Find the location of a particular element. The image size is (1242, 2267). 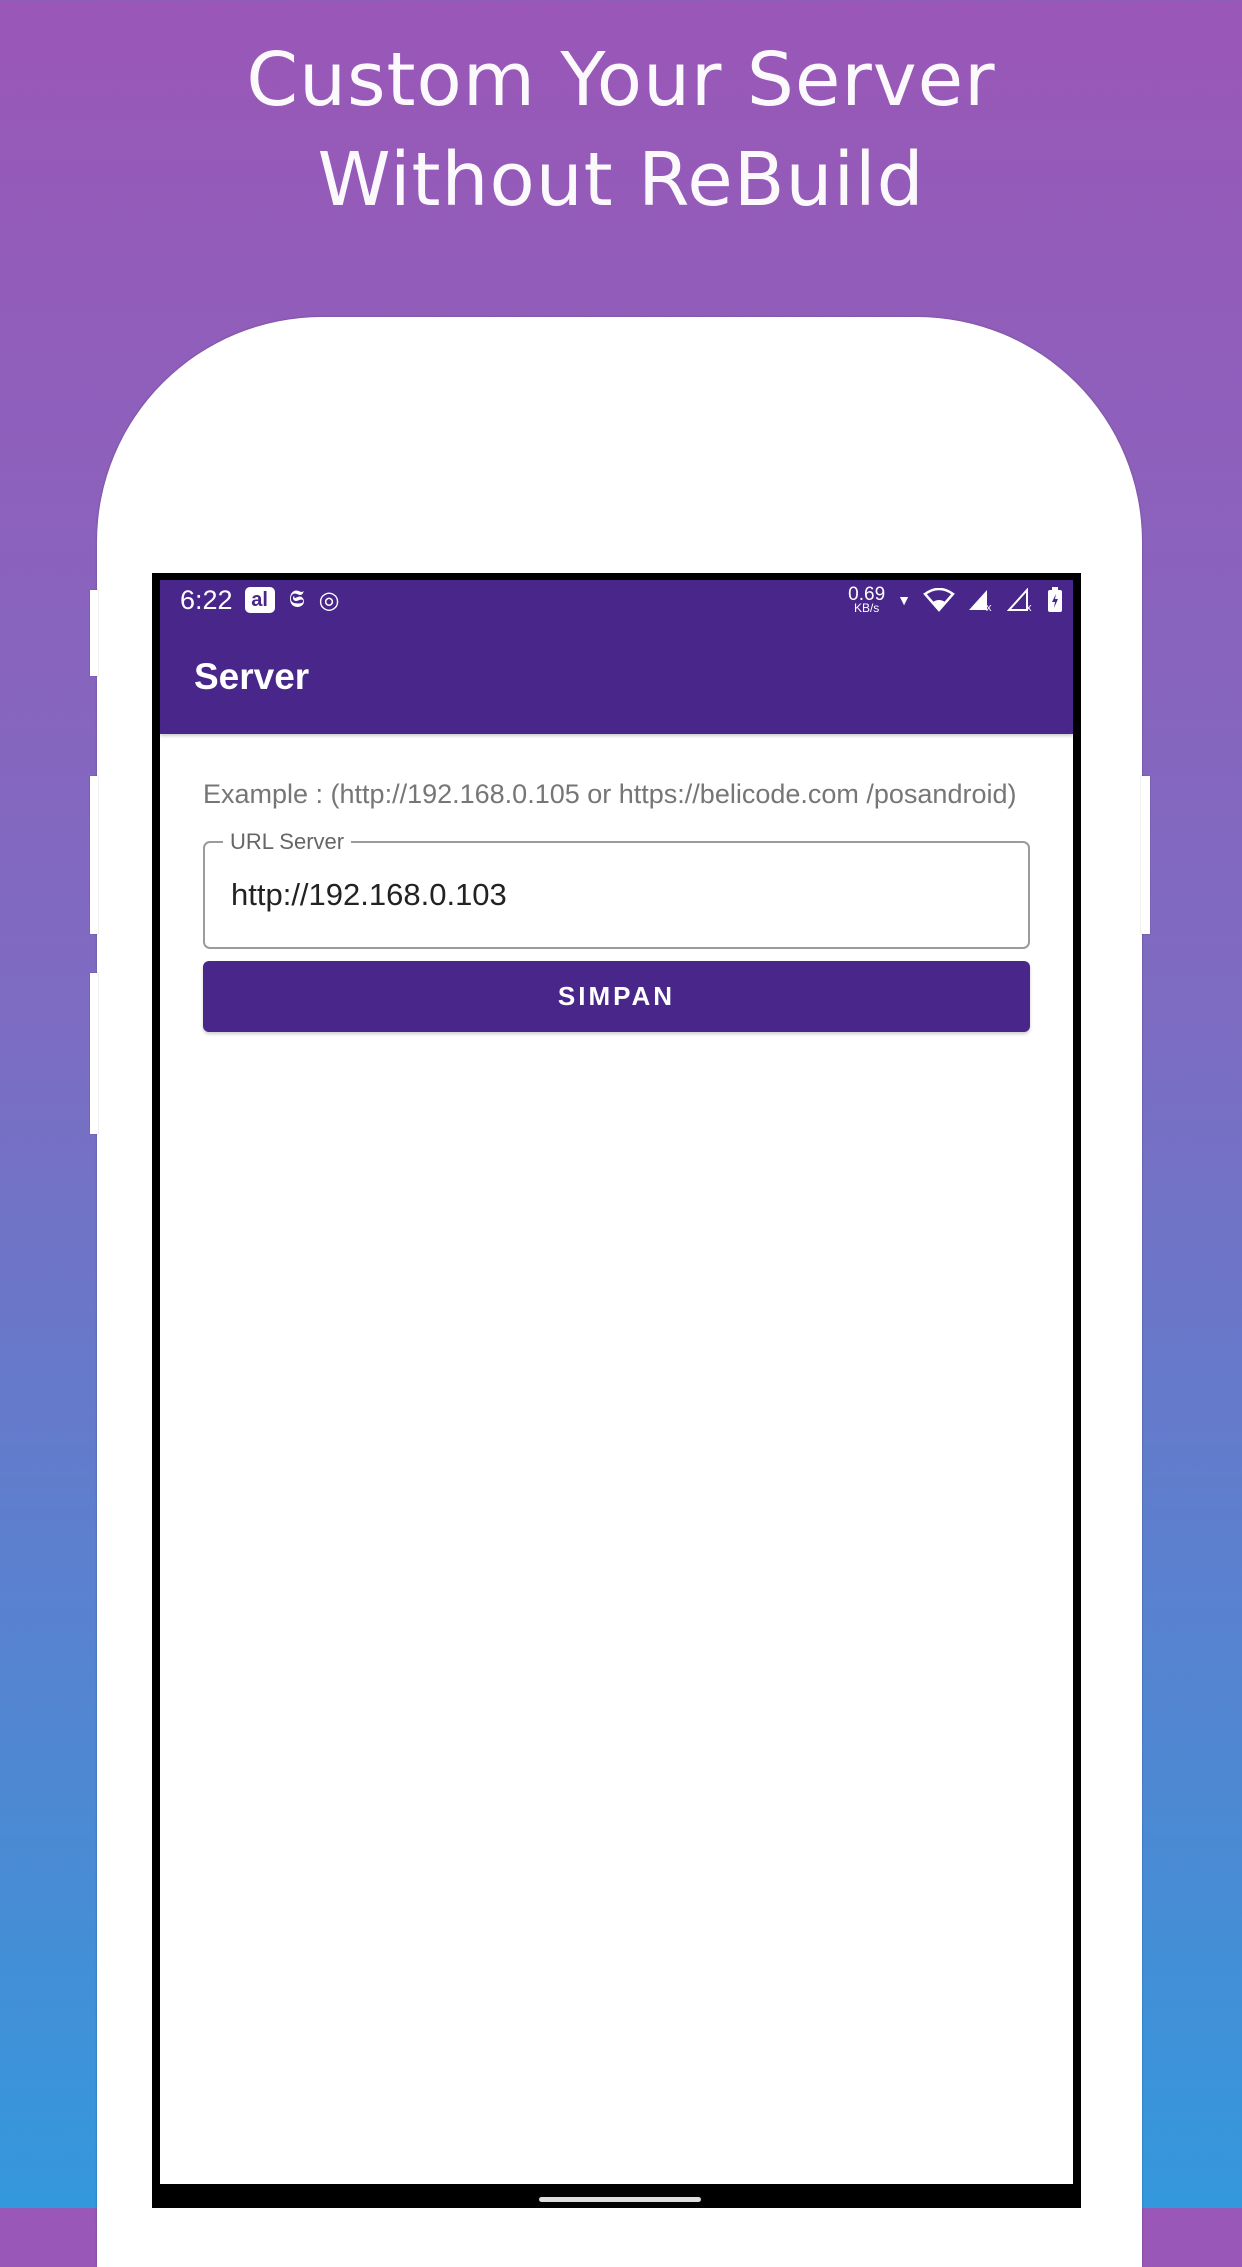

data-arrow-icon: ▼ is located at coordinates (904, 600).